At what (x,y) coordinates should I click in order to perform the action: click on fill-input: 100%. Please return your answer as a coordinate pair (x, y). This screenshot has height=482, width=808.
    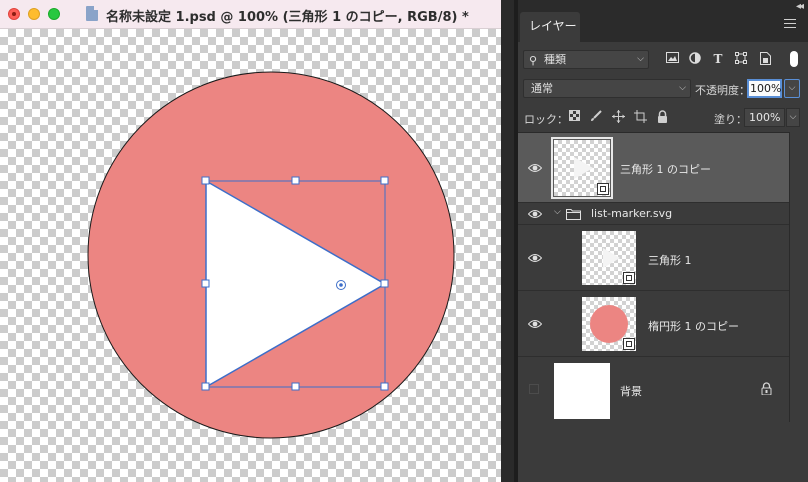
    Looking at the image, I should click on (764, 117).